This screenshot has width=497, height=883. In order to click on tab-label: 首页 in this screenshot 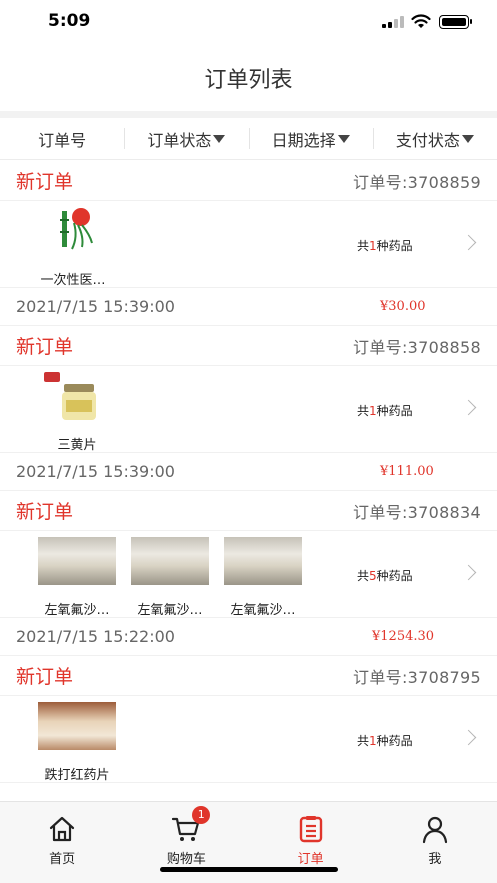, I will do `click(62, 859)`.